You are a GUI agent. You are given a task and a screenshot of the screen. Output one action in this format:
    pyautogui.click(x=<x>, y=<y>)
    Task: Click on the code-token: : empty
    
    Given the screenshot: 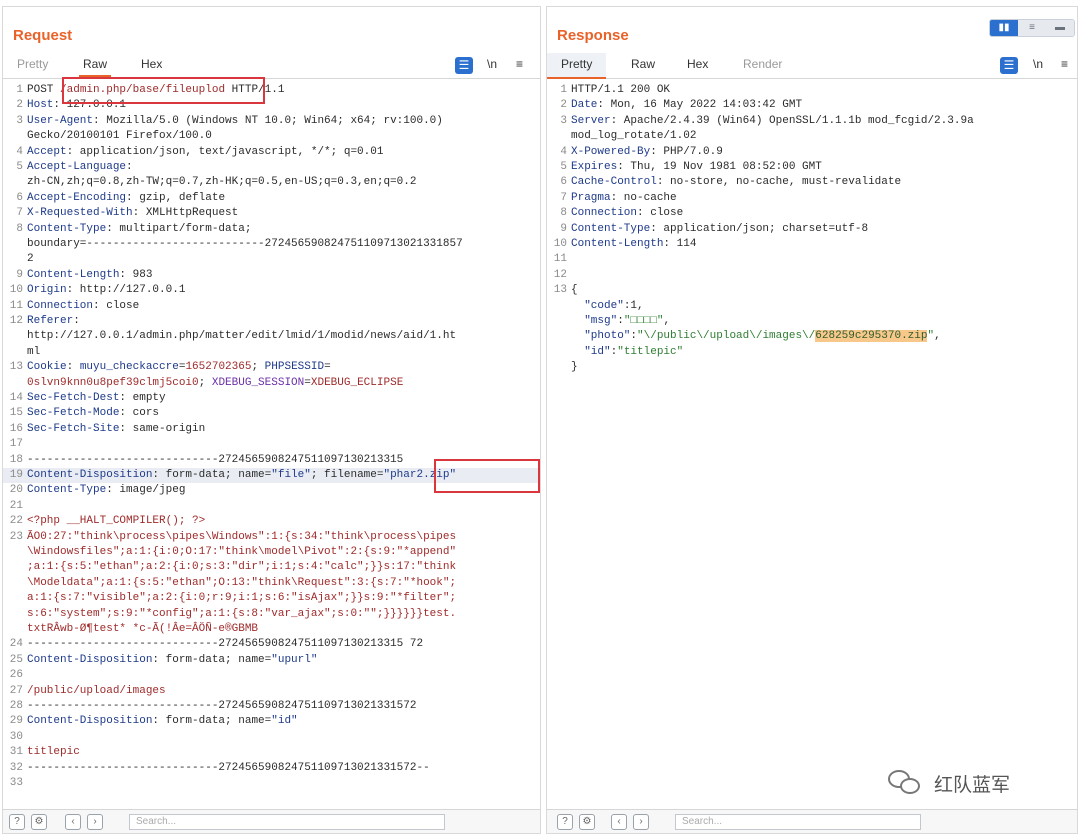 What is the action you would take?
    pyautogui.click(x=142, y=398)
    